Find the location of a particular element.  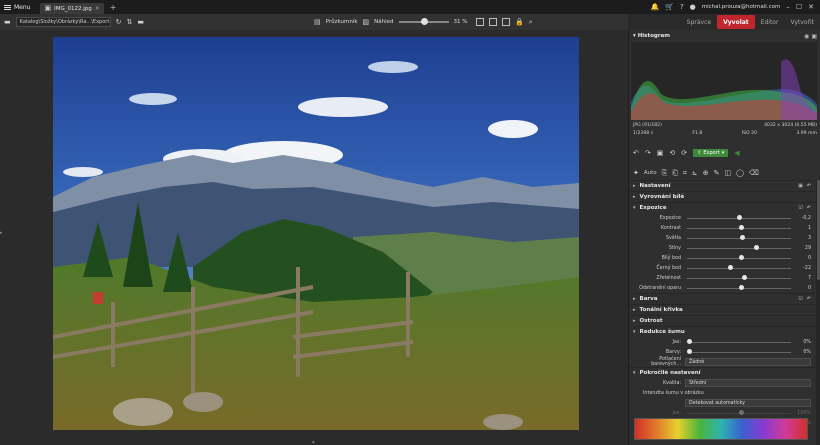

folder-icon: ▬ is located at coordinates (7, 22).